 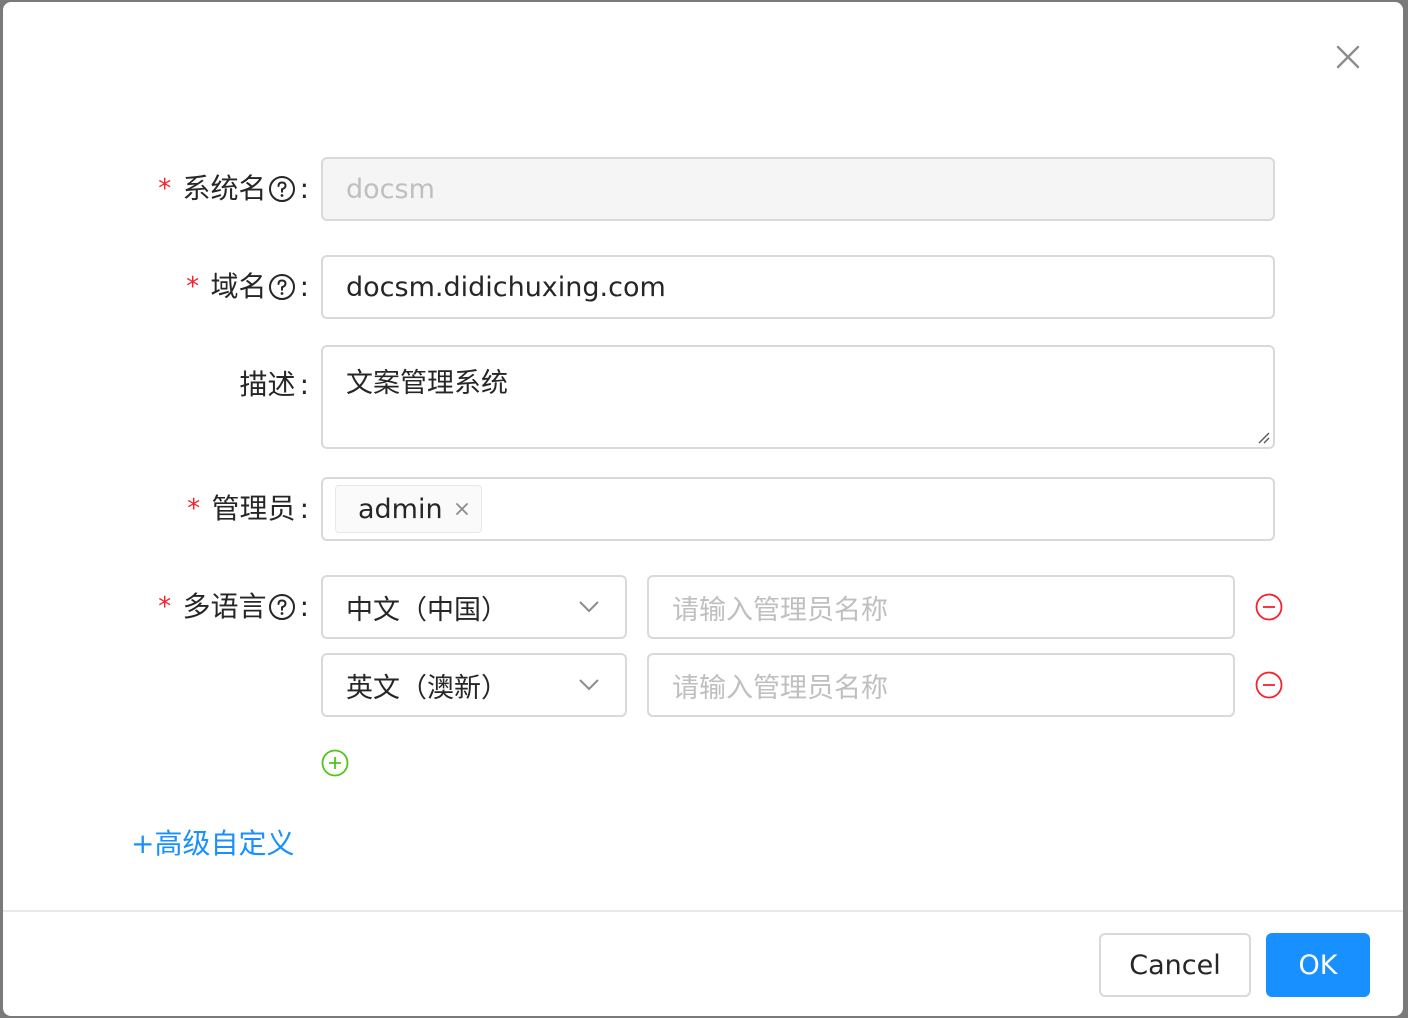 I want to click on language-select-2: 英文（澳新）, so click(x=474, y=685).